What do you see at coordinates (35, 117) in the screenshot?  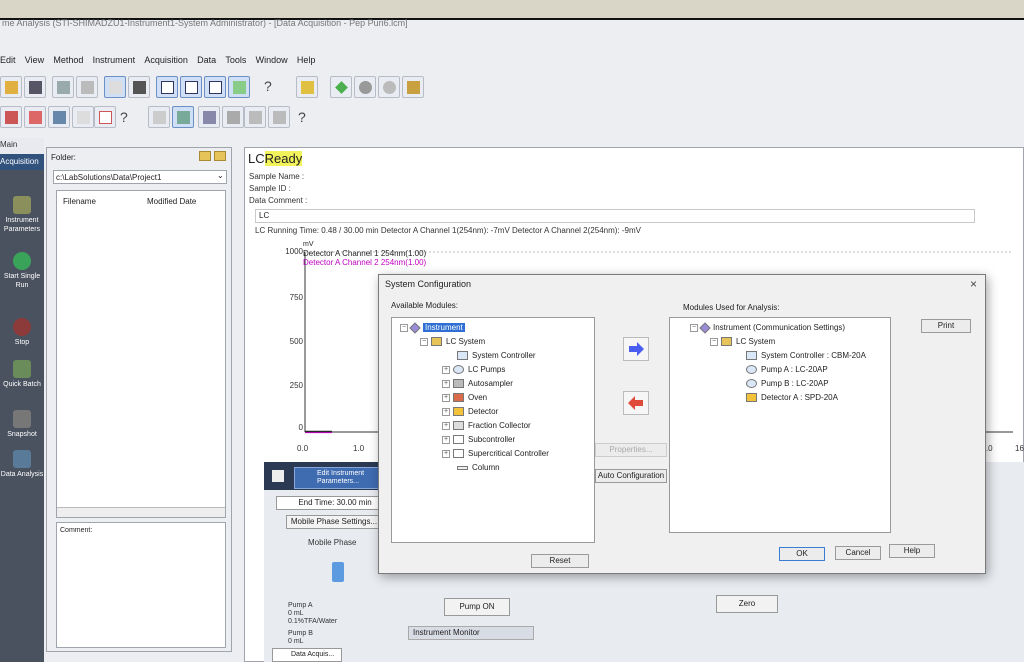 I see `mail-icon` at bounding box center [35, 117].